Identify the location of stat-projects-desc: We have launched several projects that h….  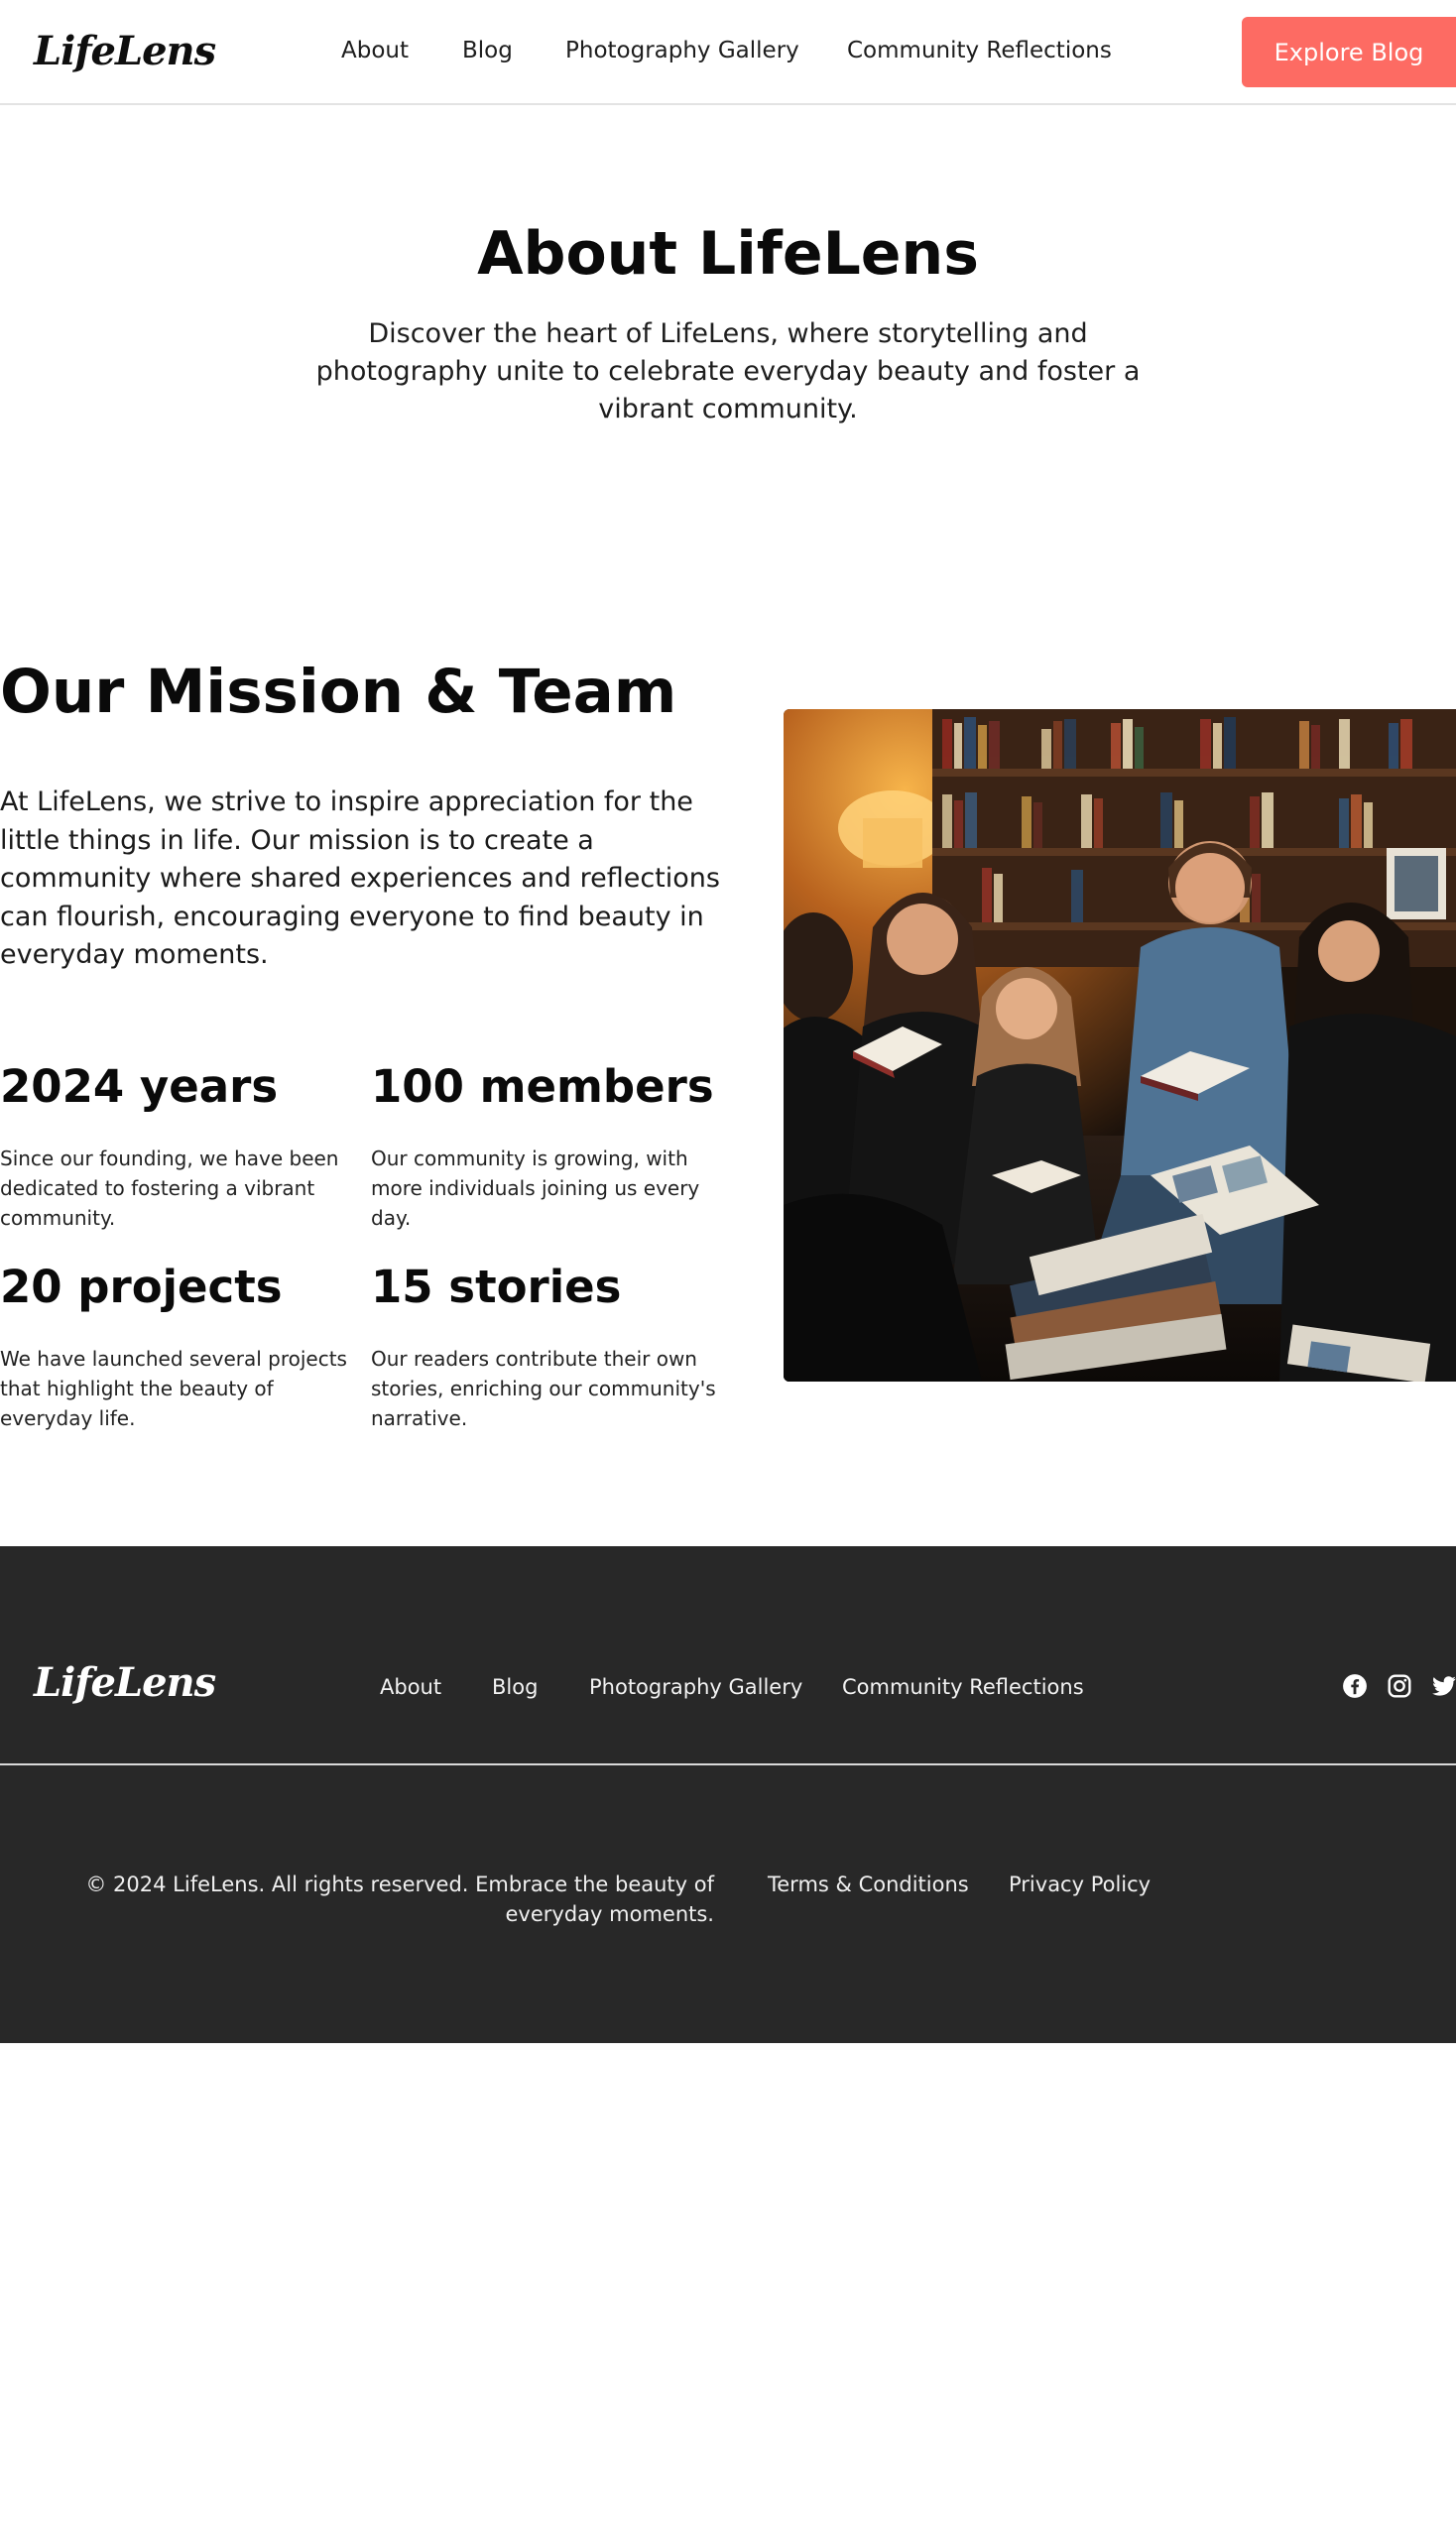
(173, 1389).